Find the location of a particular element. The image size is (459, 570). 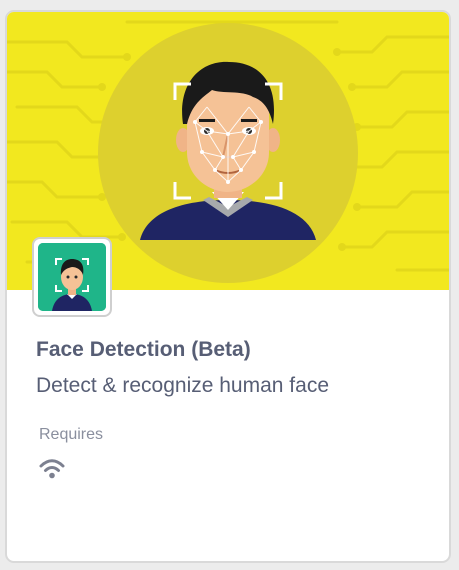

extension-icon-tile is located at coordinates (72, 277).